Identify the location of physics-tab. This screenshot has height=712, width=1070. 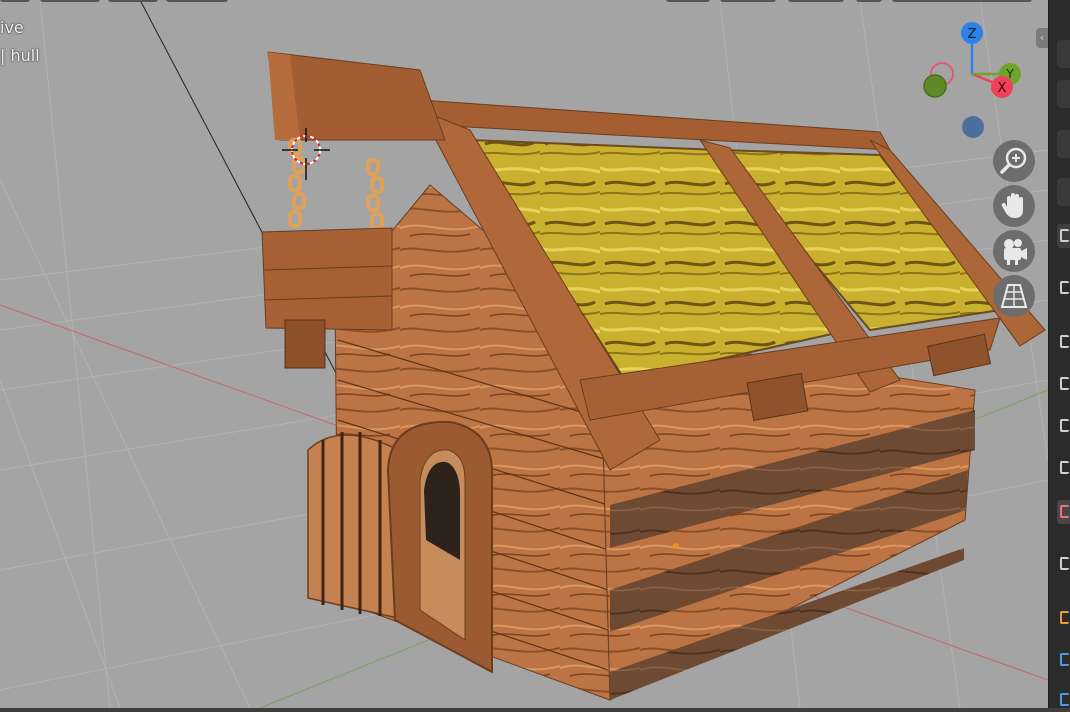
(1063, 660).